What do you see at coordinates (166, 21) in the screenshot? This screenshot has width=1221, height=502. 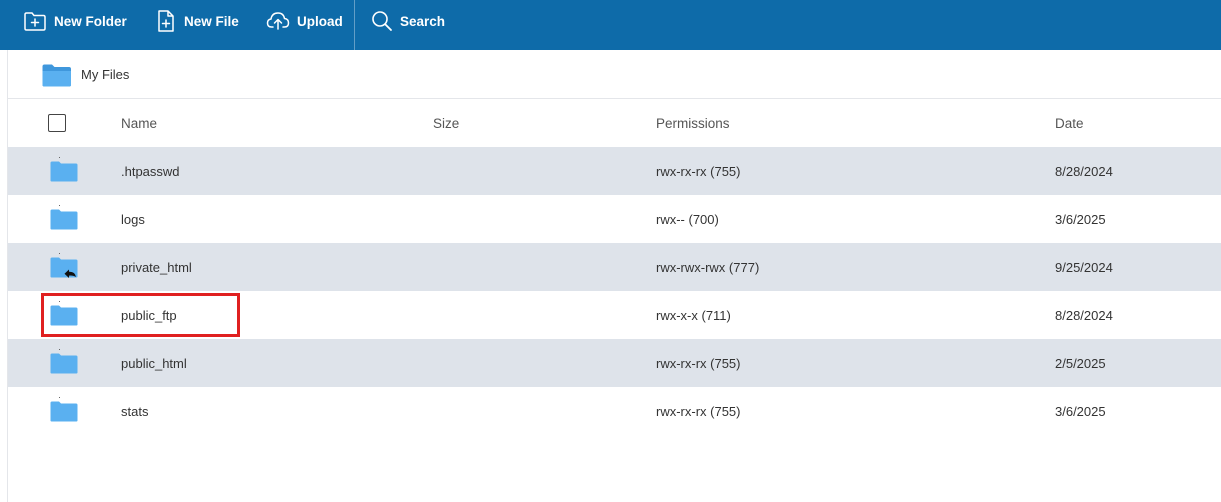 I see `file-plus-icon` at bounding box center [166, 21].